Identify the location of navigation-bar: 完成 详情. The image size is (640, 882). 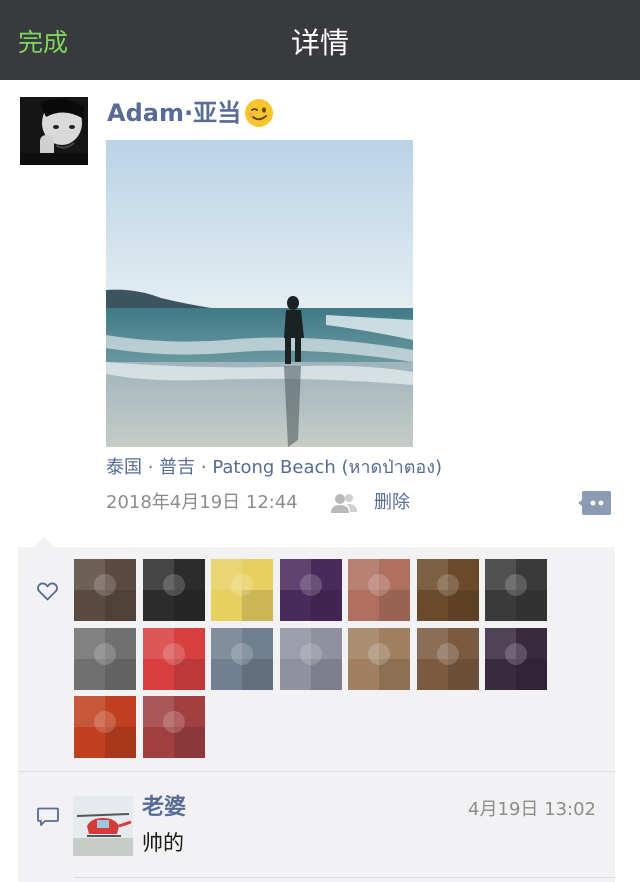
(320, 40).